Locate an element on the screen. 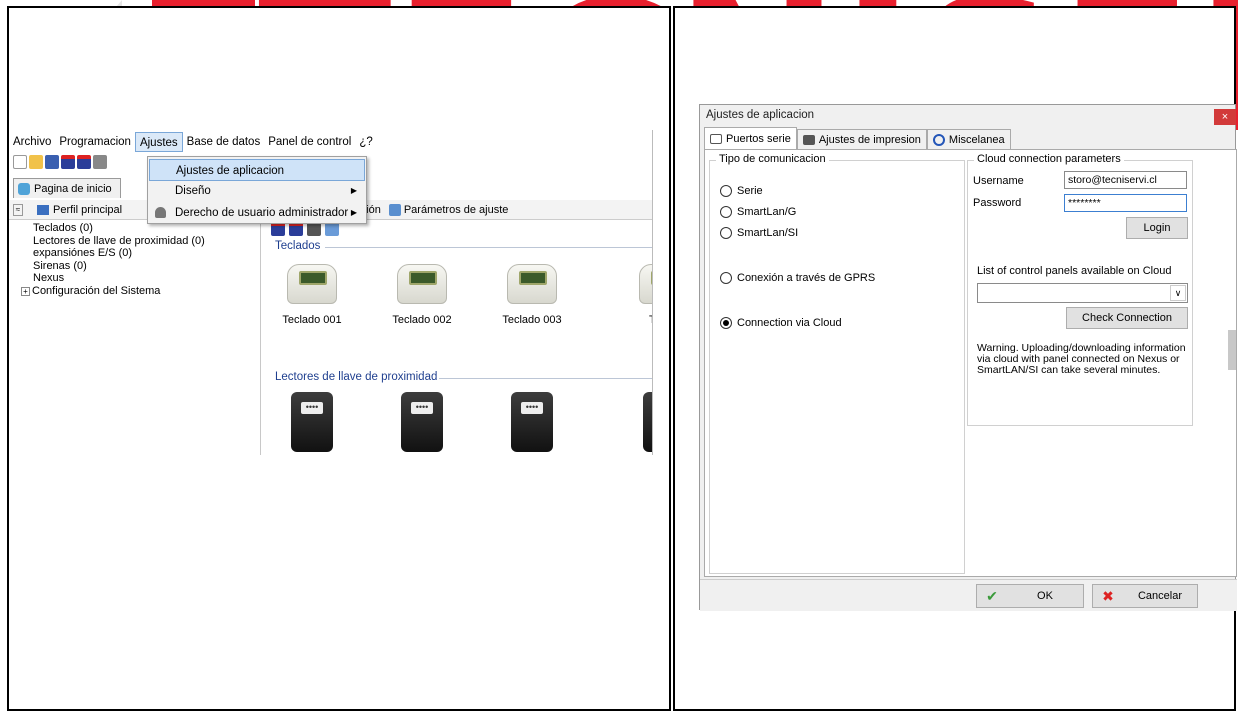 The width and height of the screenshot is (1238, 711). close-icon: × is located at coordinates (1225, 117).